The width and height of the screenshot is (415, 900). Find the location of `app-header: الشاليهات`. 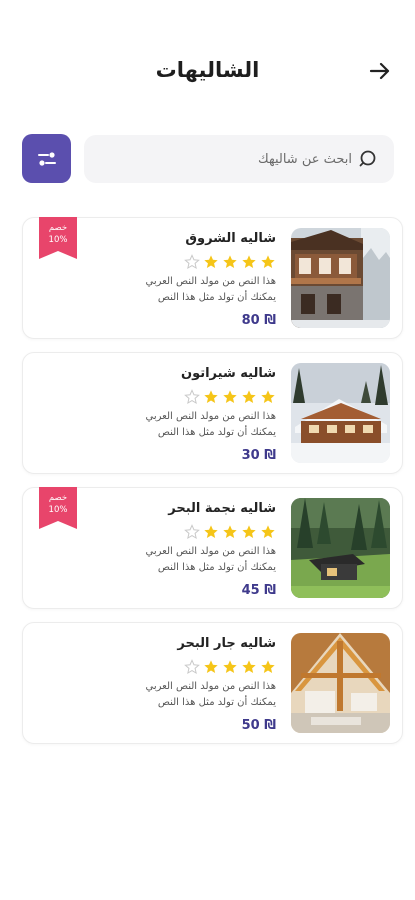

app-header: الشاليهات is located at coordinates (207, 72).